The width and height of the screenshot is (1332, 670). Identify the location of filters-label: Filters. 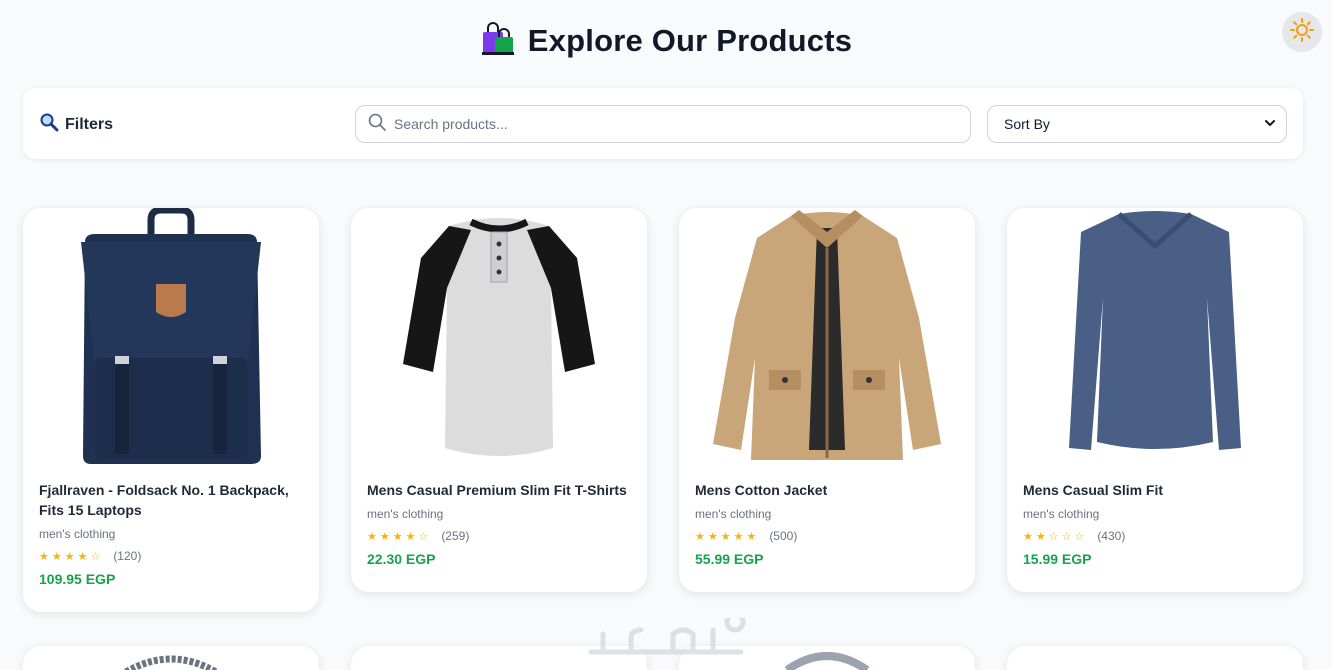
(89, 124).